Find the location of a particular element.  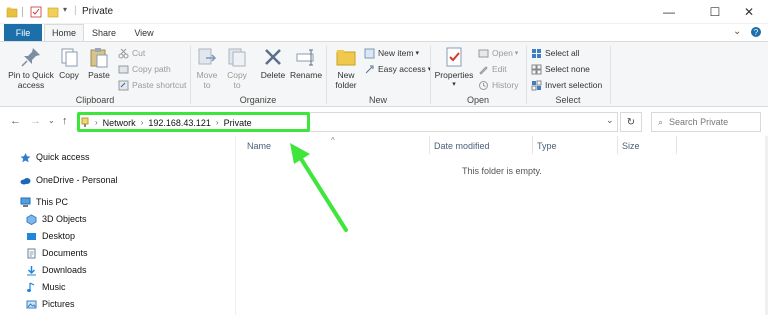

cut-button: Cut is located at coordinates (131, 53).